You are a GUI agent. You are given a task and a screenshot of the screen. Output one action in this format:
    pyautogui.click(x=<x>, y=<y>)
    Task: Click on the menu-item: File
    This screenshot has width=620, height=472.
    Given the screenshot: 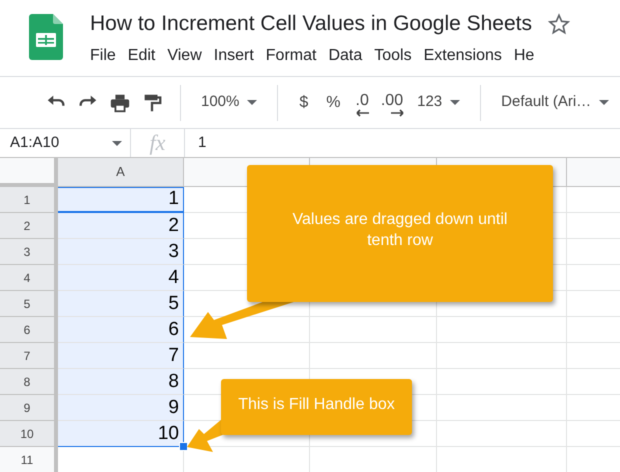 What is the action you would take?
    pyautogui.click(x=103, y=56)
    